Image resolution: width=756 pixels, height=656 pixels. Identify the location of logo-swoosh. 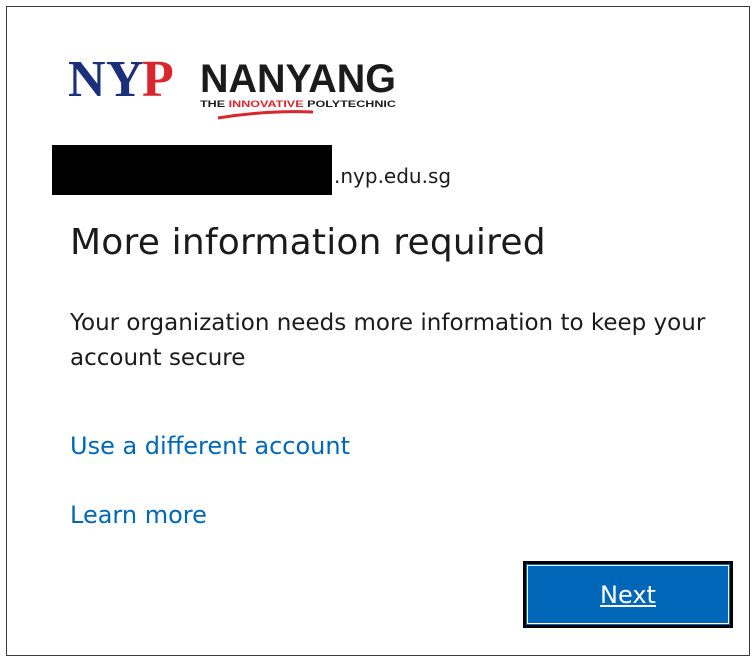
(265, 115).